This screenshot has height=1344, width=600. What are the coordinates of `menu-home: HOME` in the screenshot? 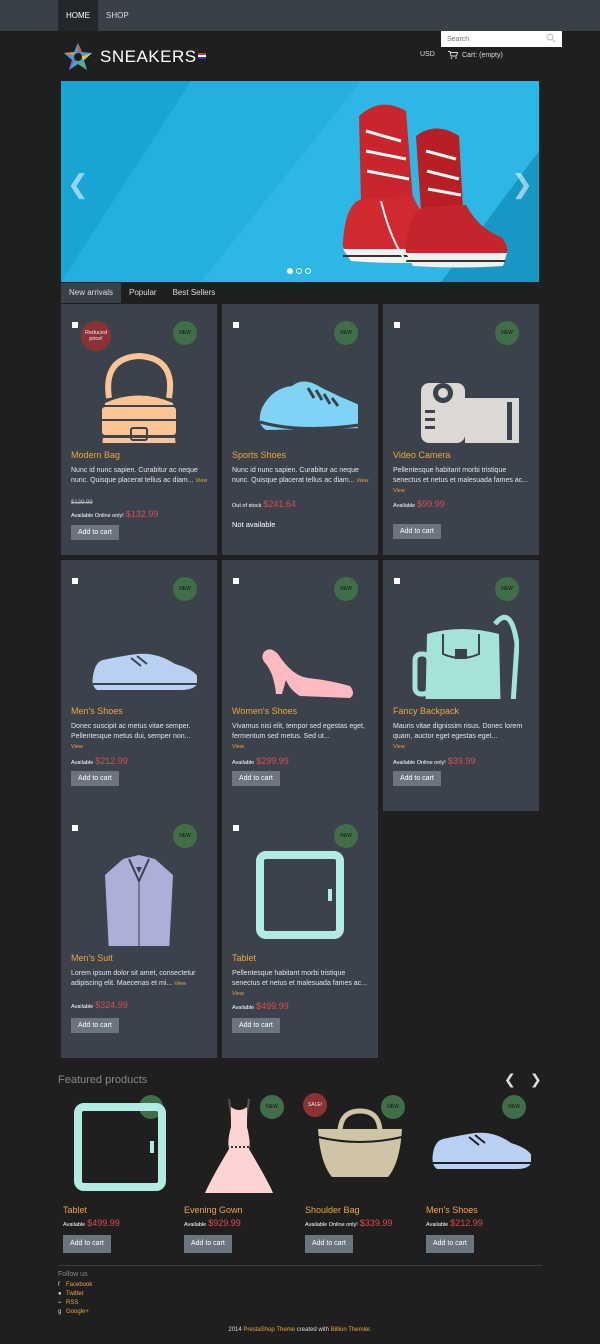 It's located at (78, 15).